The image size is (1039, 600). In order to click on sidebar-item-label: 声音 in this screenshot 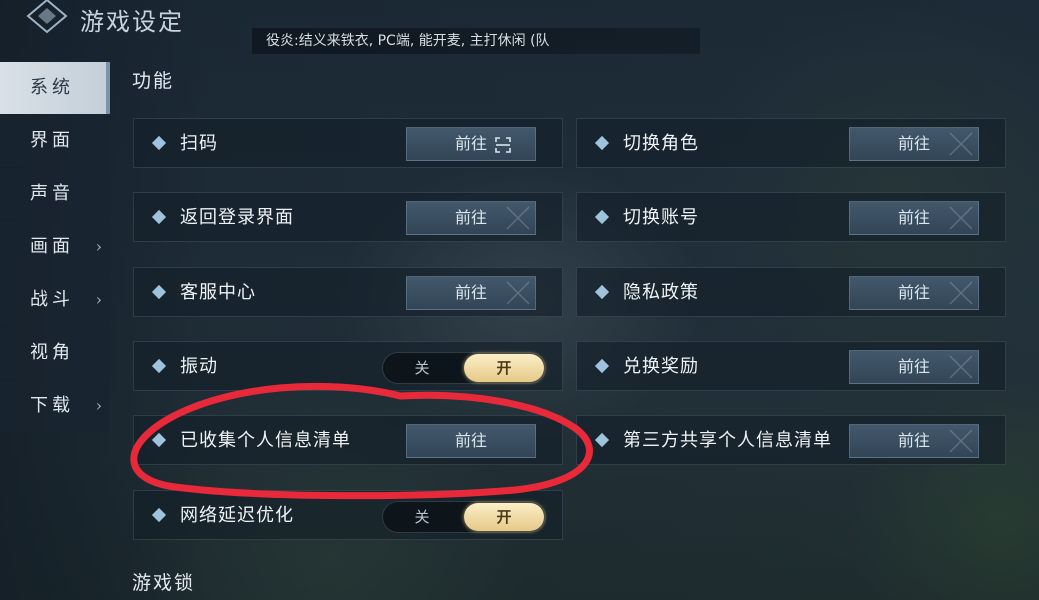, I will do `click(52, 193)`.